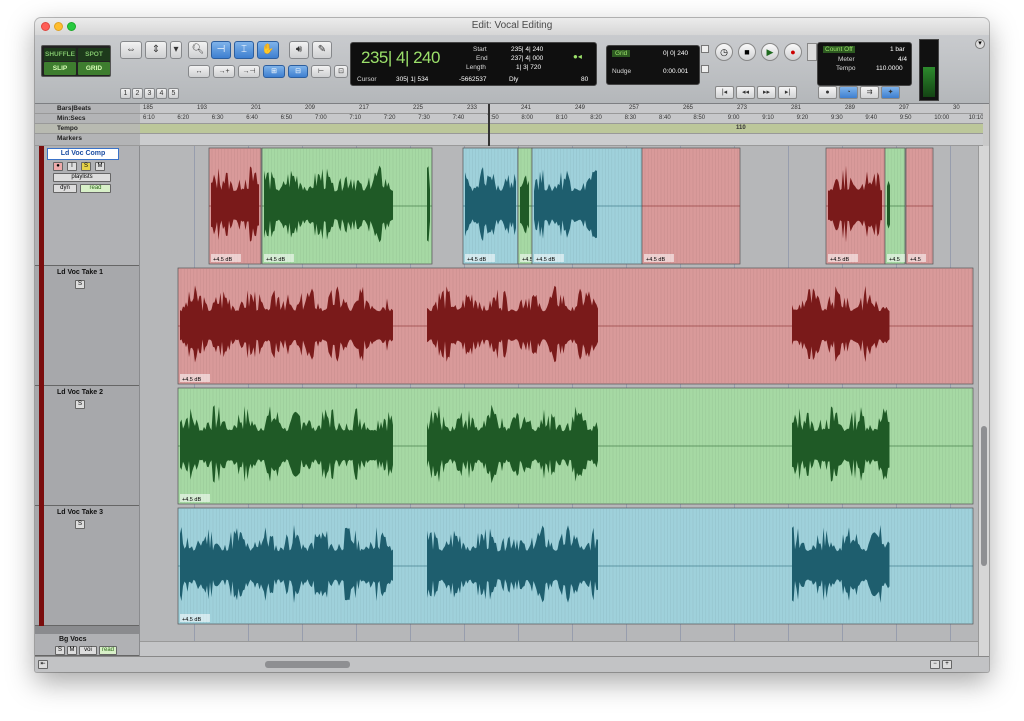  I want to click on nudge-value: 0:00.001, so click(675, 71).